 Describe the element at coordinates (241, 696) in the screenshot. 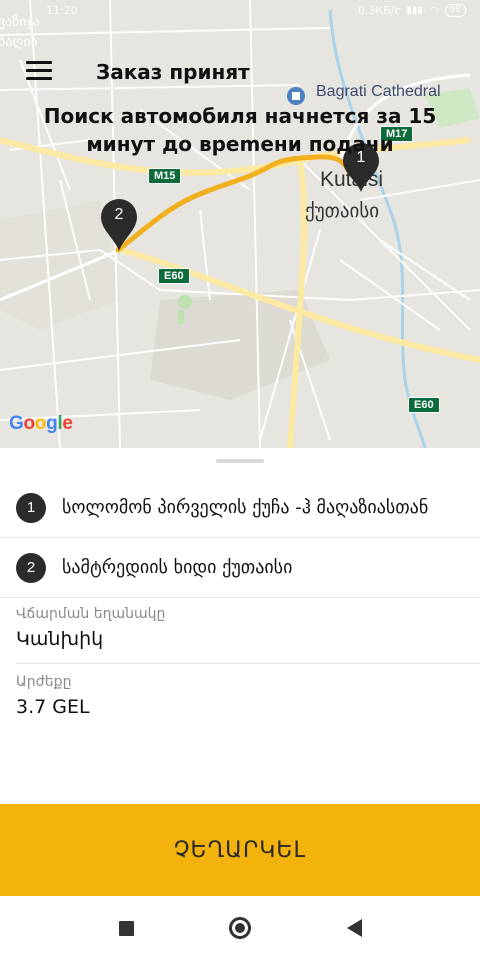

I see `cost-field: Արժեքը 3.7 GEL` at that location.